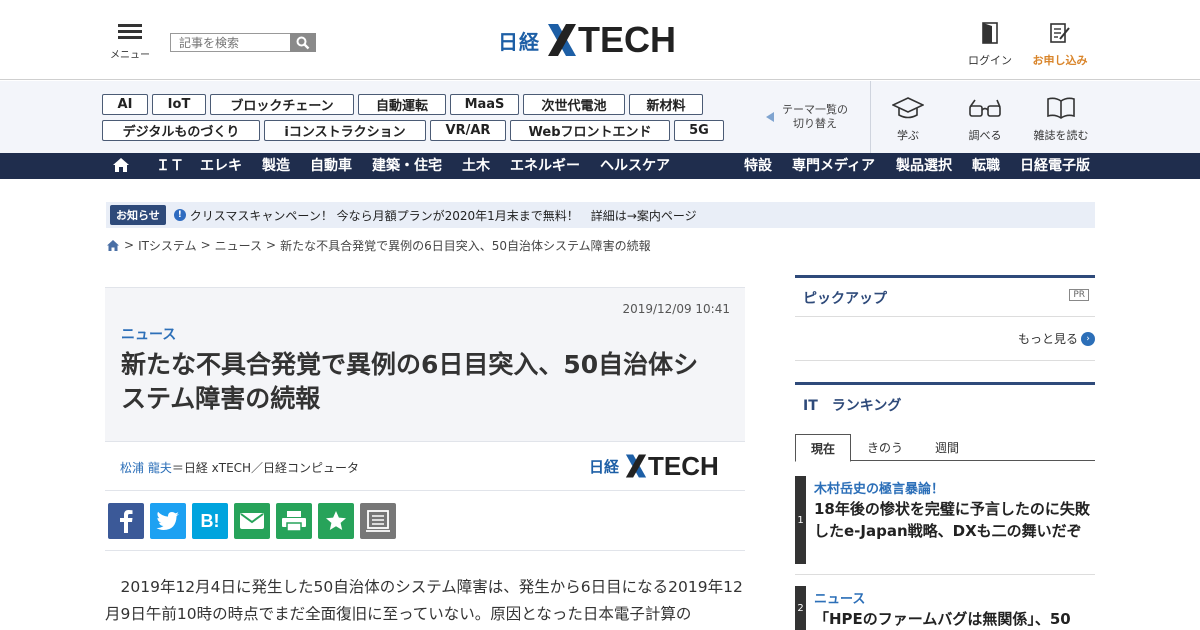 This screenshot has width=1200, height=630. What do you see at coordinates (138, 215) in the screenshot?
I see `notice-badge: お知らせ` at bounding box center [138, 215].